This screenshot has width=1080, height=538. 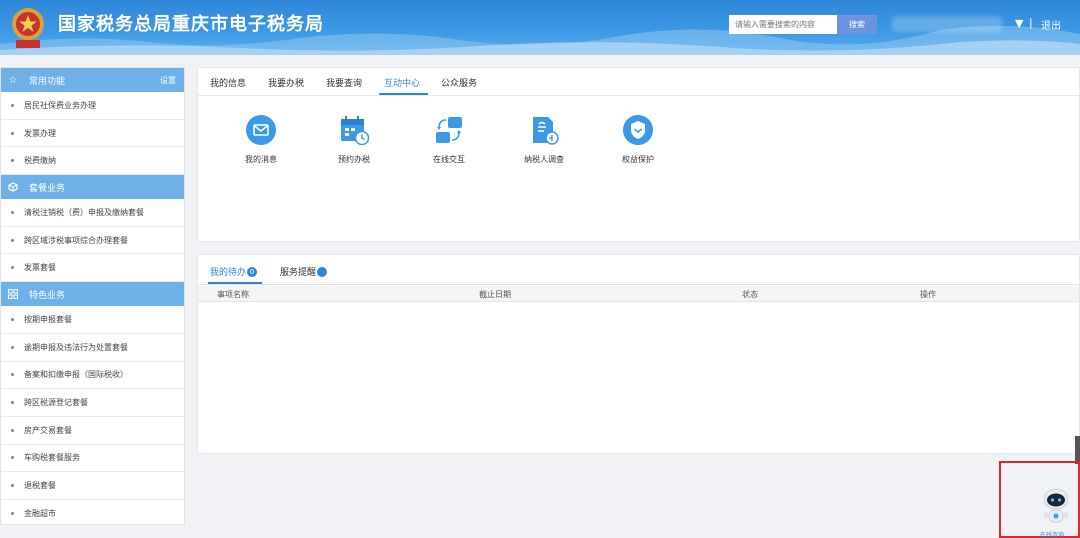 I want to click on user-name-blurred, so click(x=947, y=24).